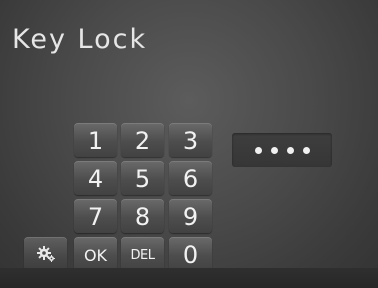  I want to click on key-7: 7, so click(95, 216).